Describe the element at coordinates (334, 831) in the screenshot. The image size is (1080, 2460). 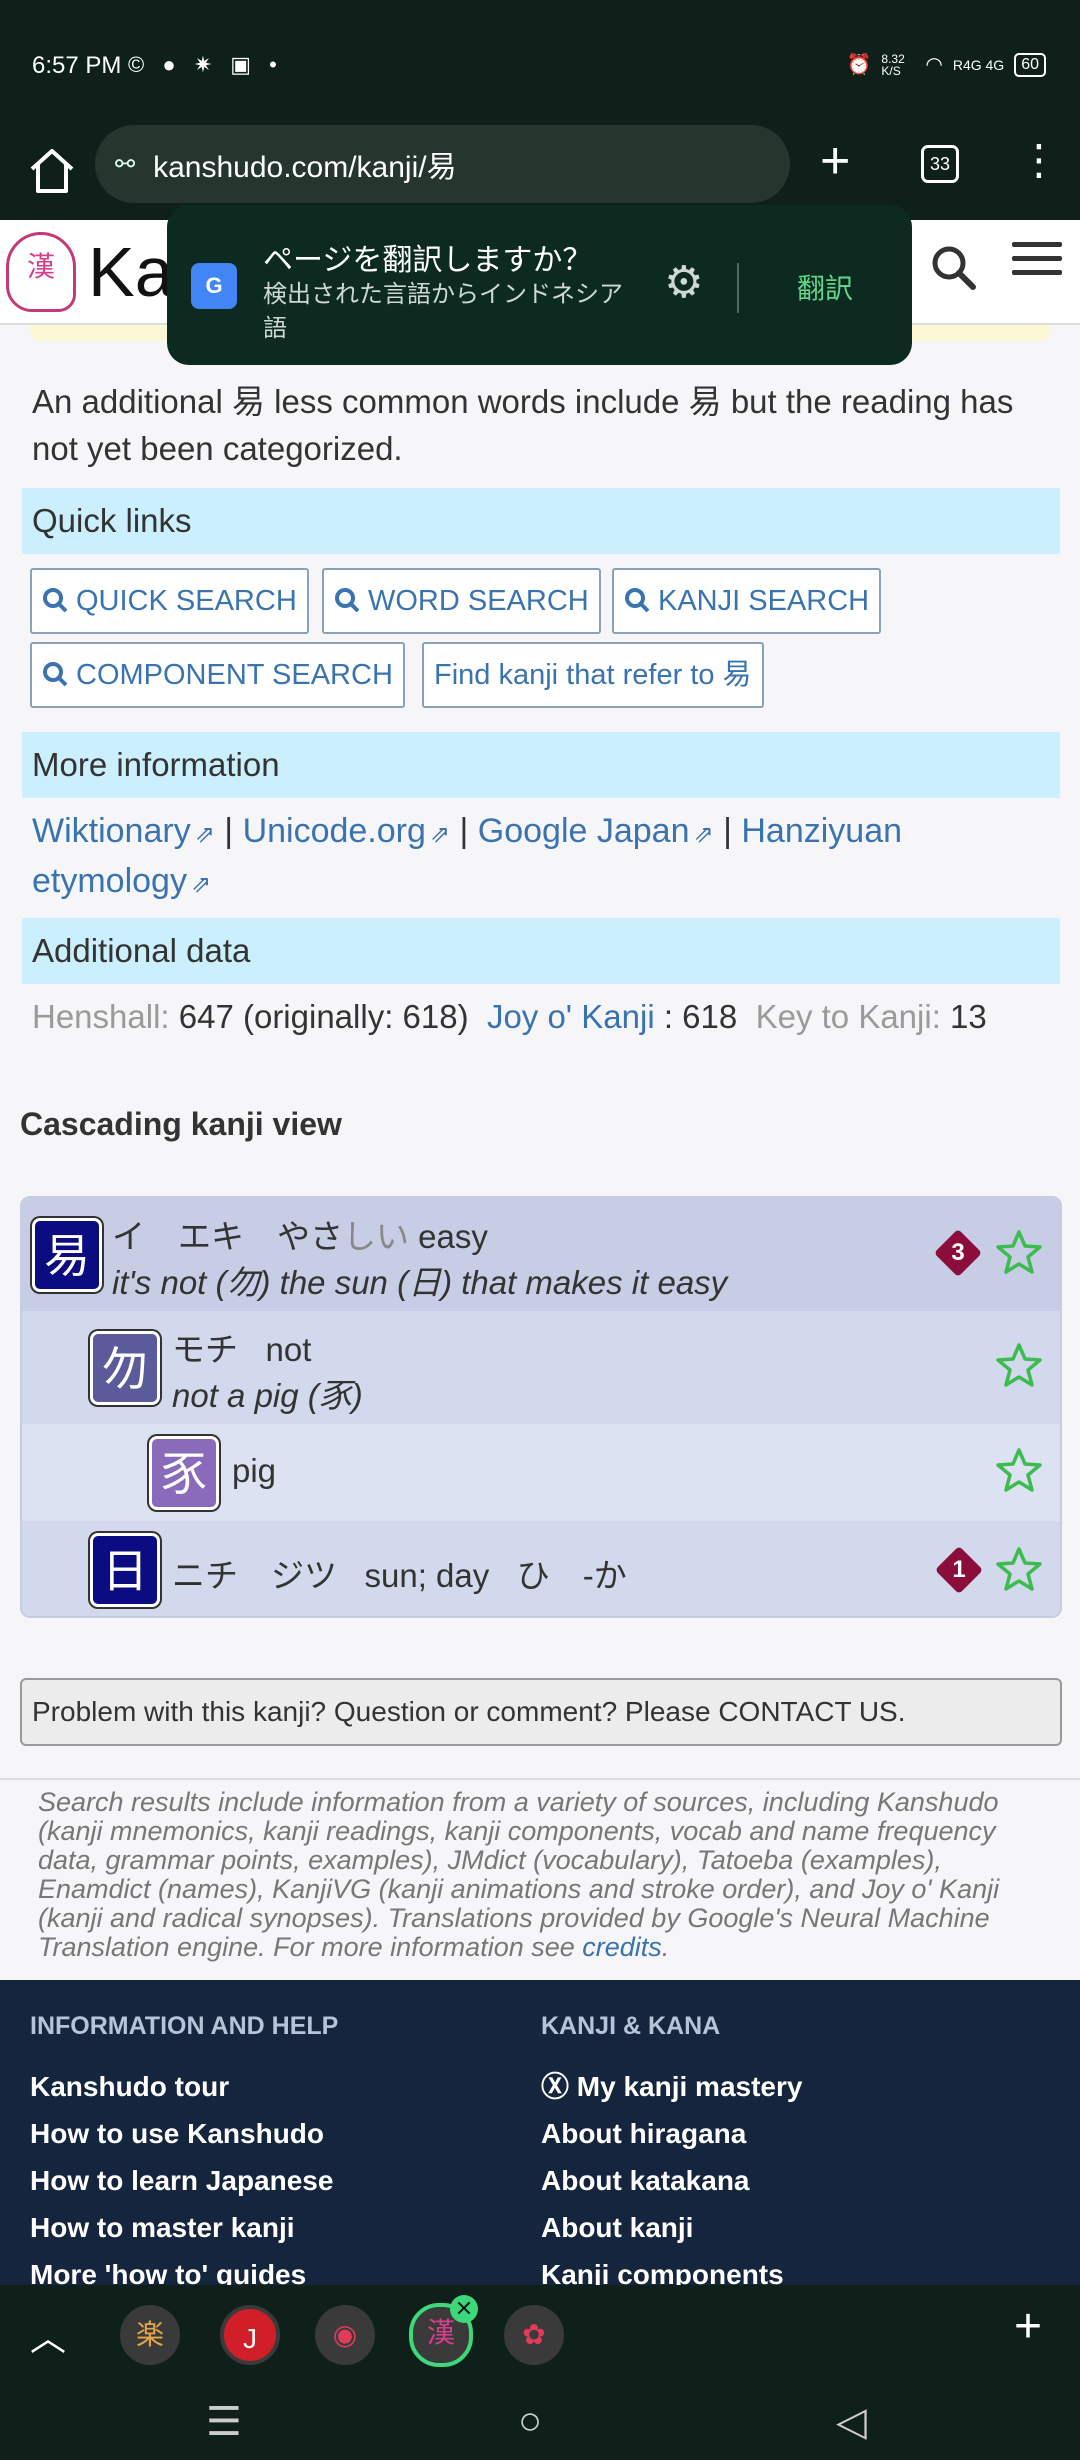
I see `unicode-link: Unicode.org` at that location.